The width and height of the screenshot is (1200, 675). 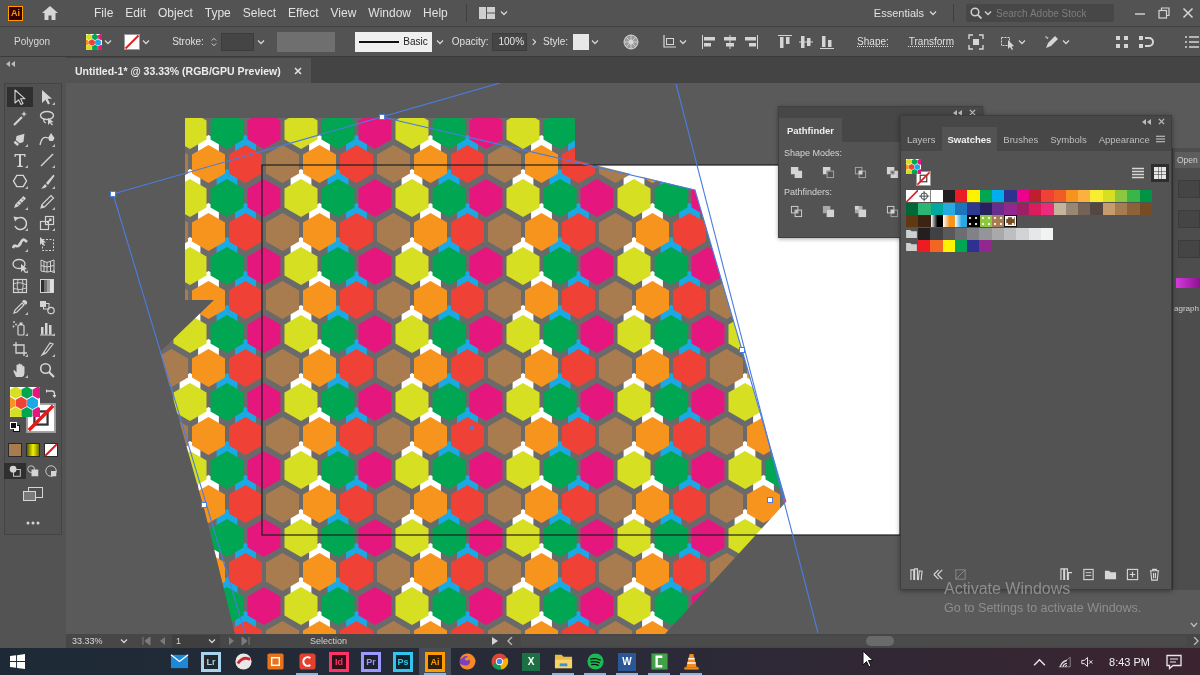 What do you see at coordinates (15, 427) in the screenshot?
I see `stacked-squares-icon` at bounding box center [15, 427].